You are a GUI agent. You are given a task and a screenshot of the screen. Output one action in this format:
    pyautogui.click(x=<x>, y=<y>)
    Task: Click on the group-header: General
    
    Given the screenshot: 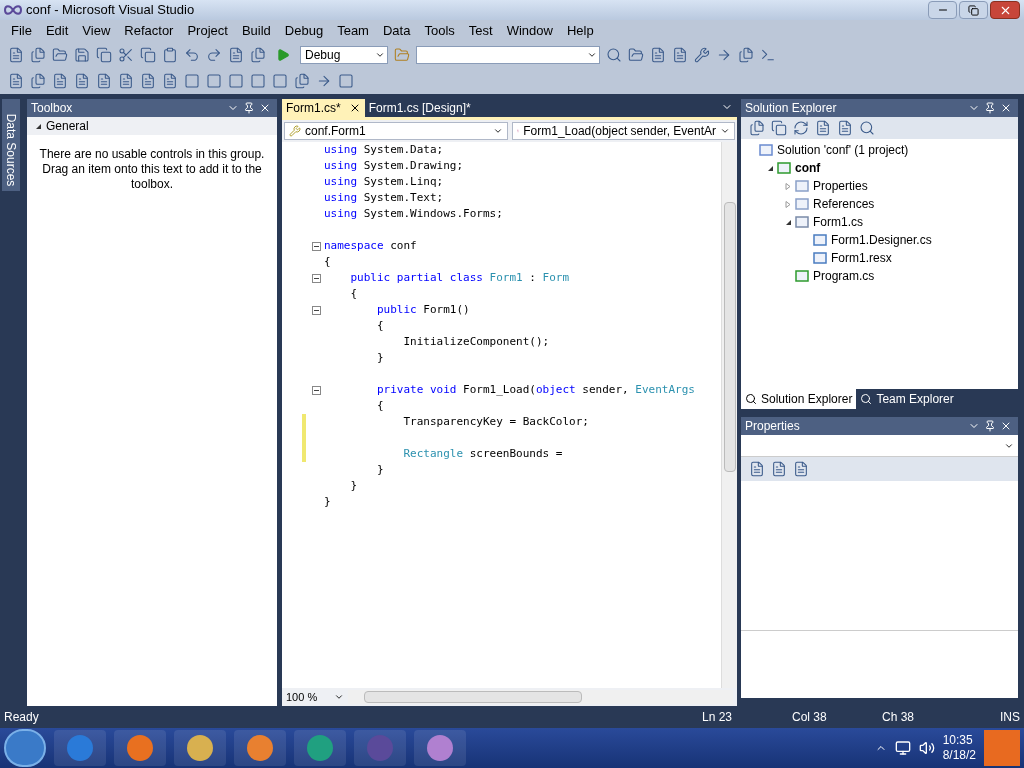 What is the action you would take?
    pyautogui.click(x=152, y=126)
    